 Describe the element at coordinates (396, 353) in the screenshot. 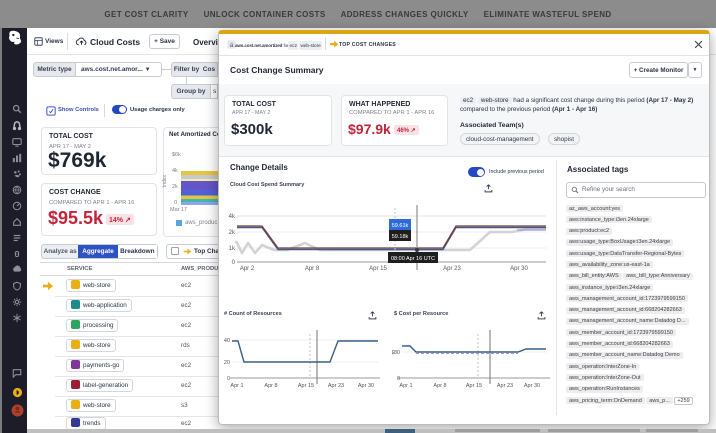

I see `svg-text: $80` at that location.